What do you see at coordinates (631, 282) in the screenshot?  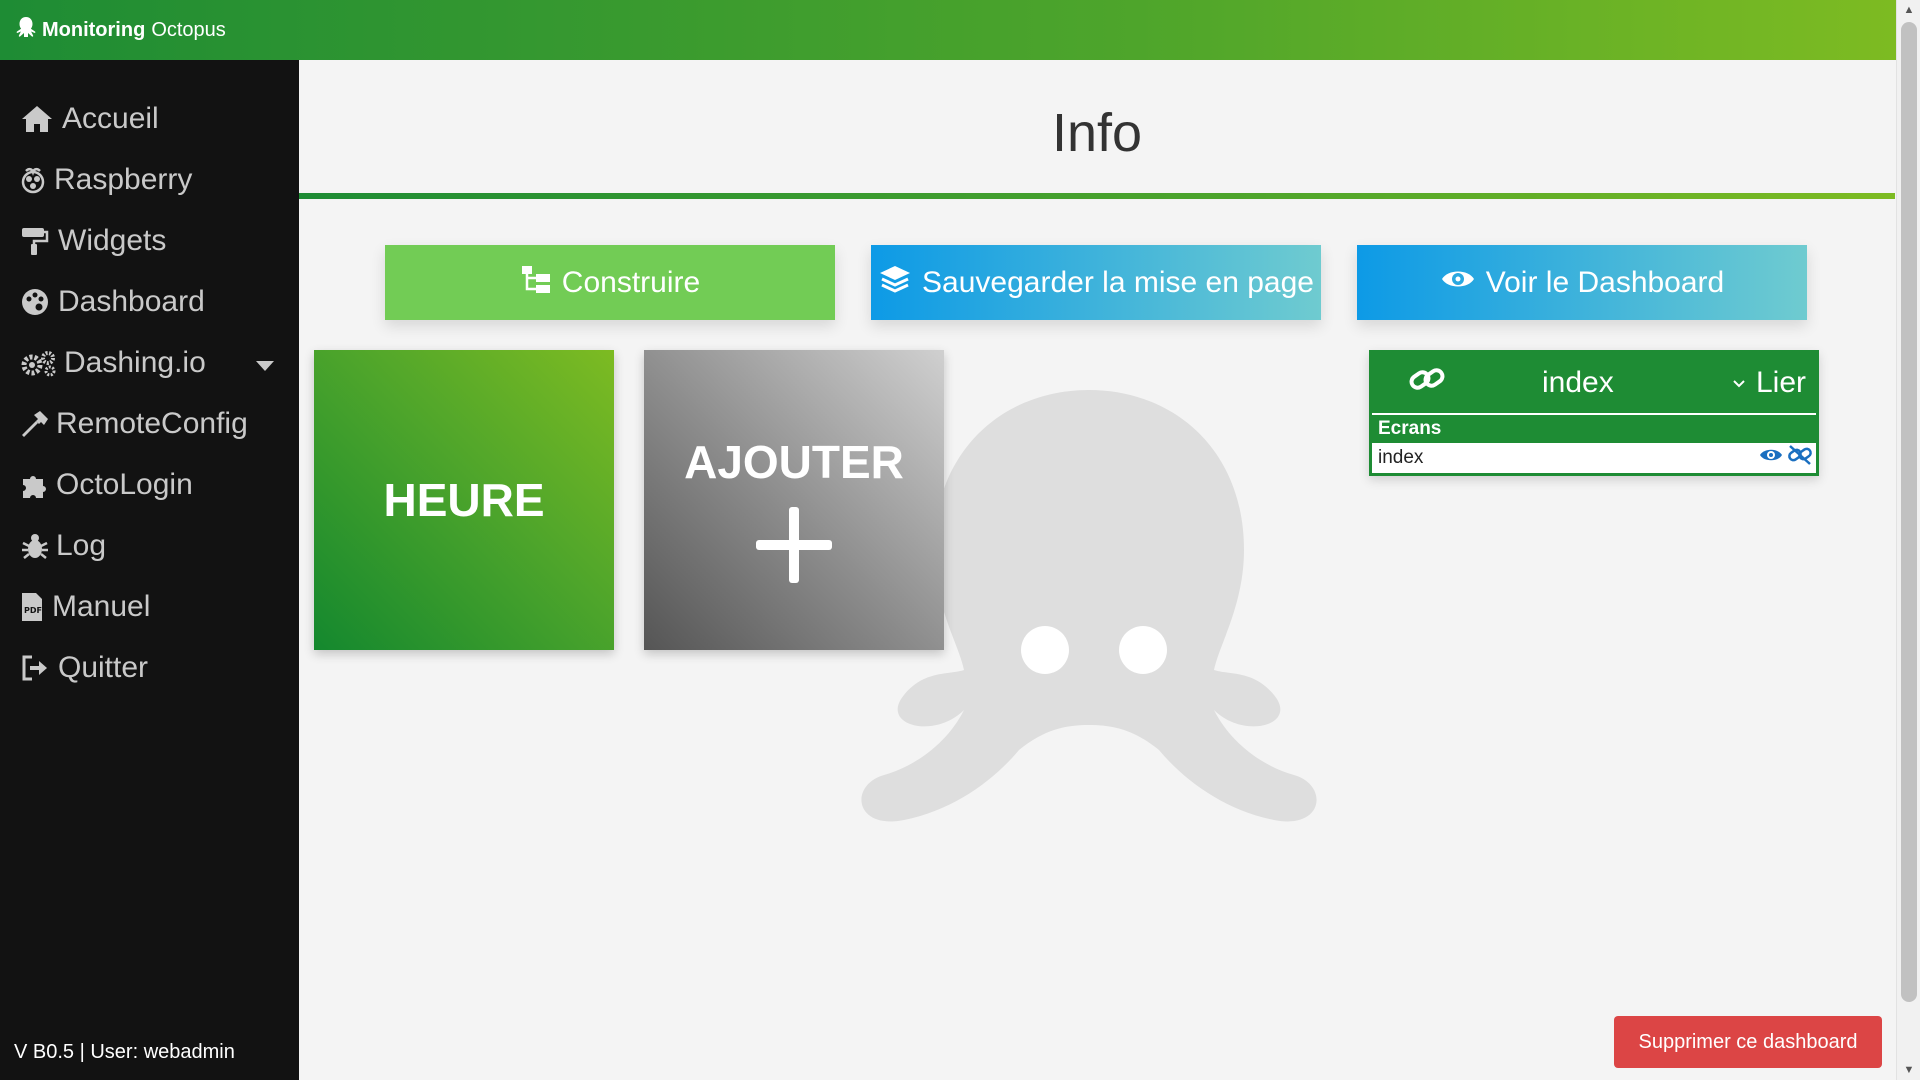 I see `build-label: Construire` at bounding box center [631, 282].